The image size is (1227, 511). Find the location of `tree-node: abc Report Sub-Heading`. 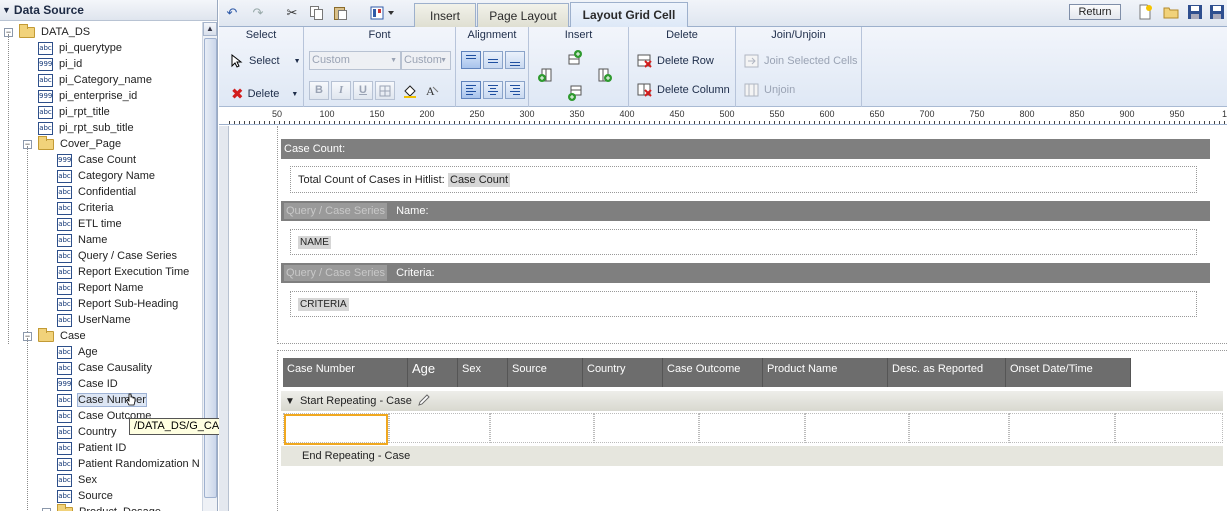

tree-node: abc Report Sub-Heading is located at coordinates (110, 304).